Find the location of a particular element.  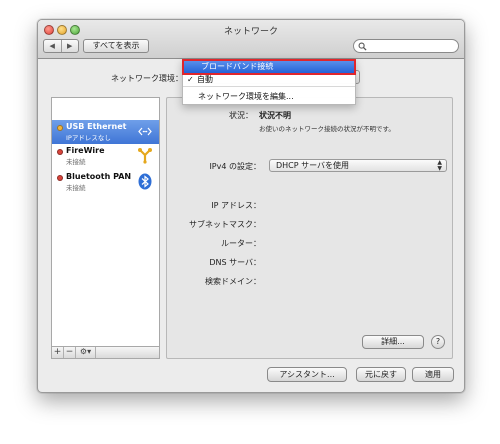

menu-item-label: 自動 is located at coordinates (205, 79).